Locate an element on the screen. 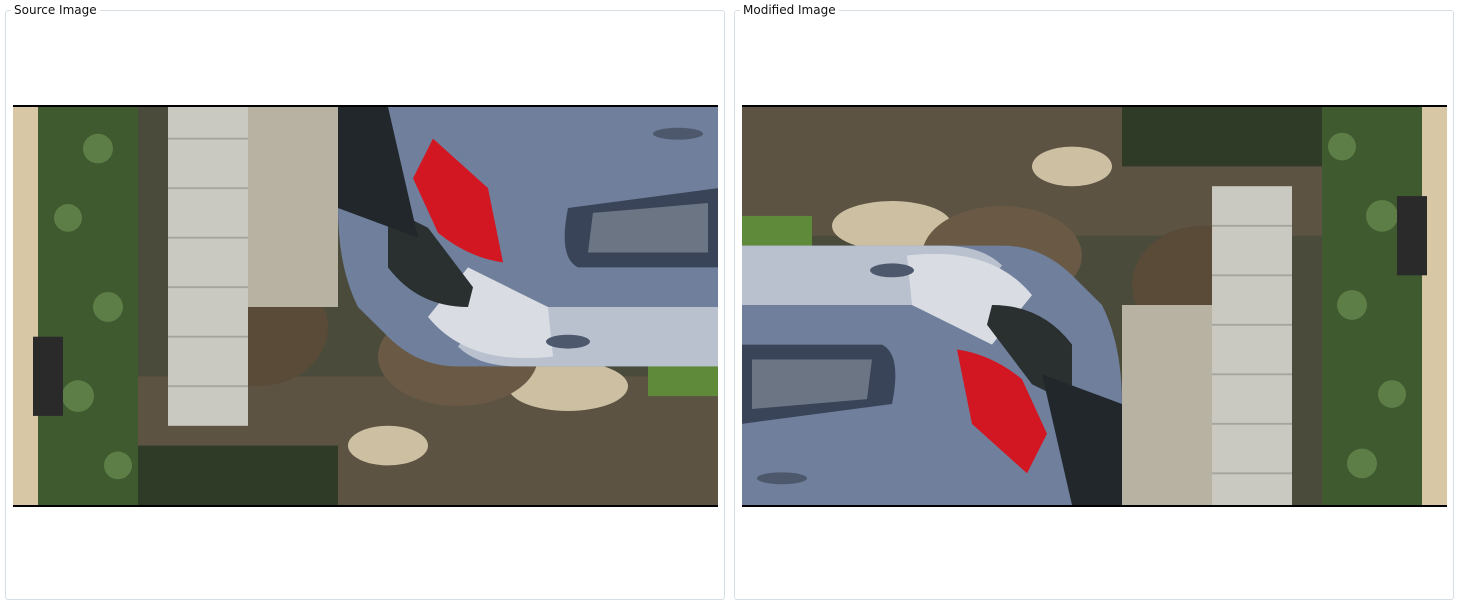  modified-image-title: Modified Image is located at coordinates (789, 10).